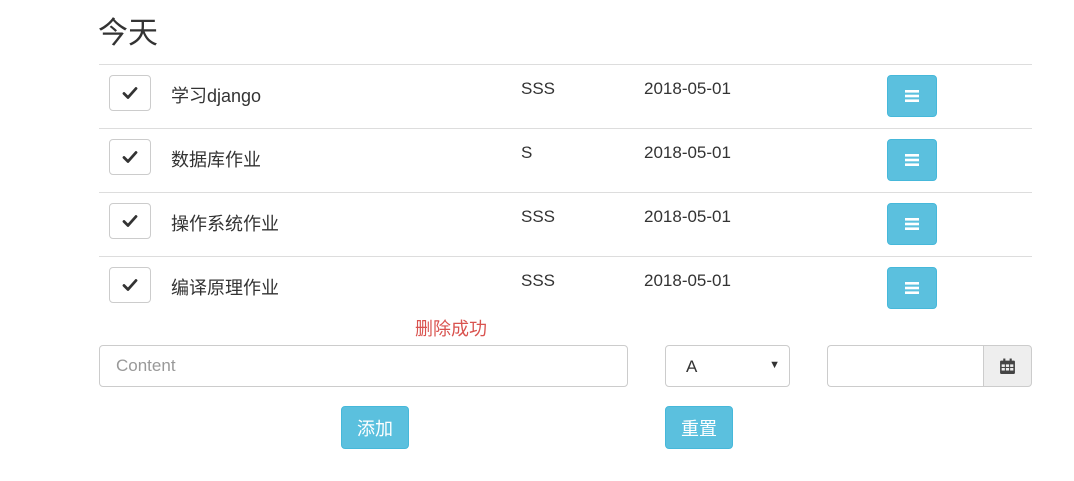  What do you see at coordinates (225, 224) in the screenshot?
I see `task-title: 操作系统作业` at bounding box center [225, 224].